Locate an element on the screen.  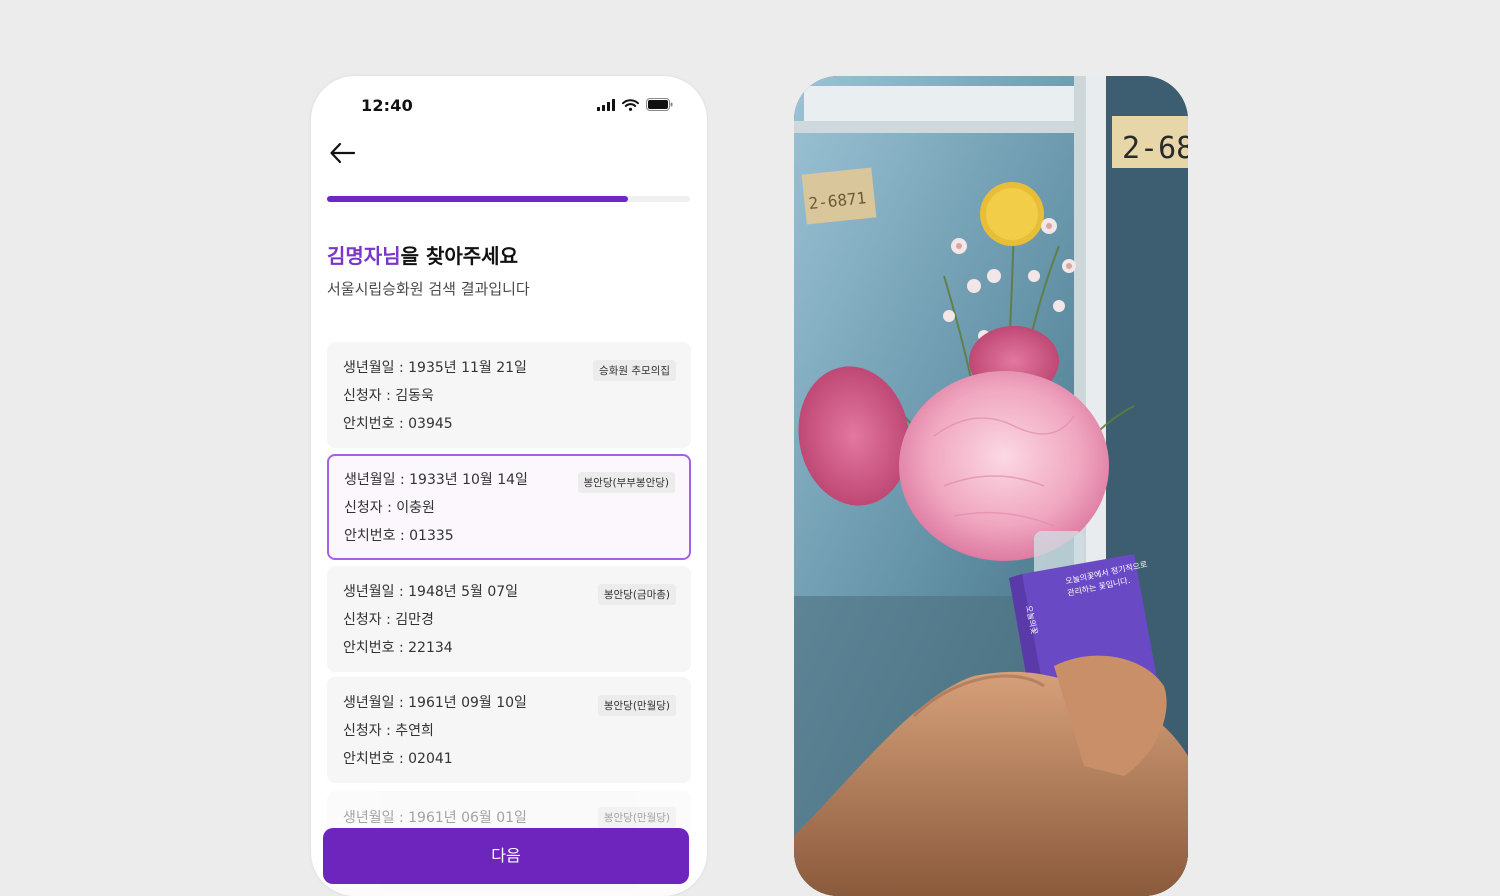
back-arrow-icon is located at coordinates (343, 153).